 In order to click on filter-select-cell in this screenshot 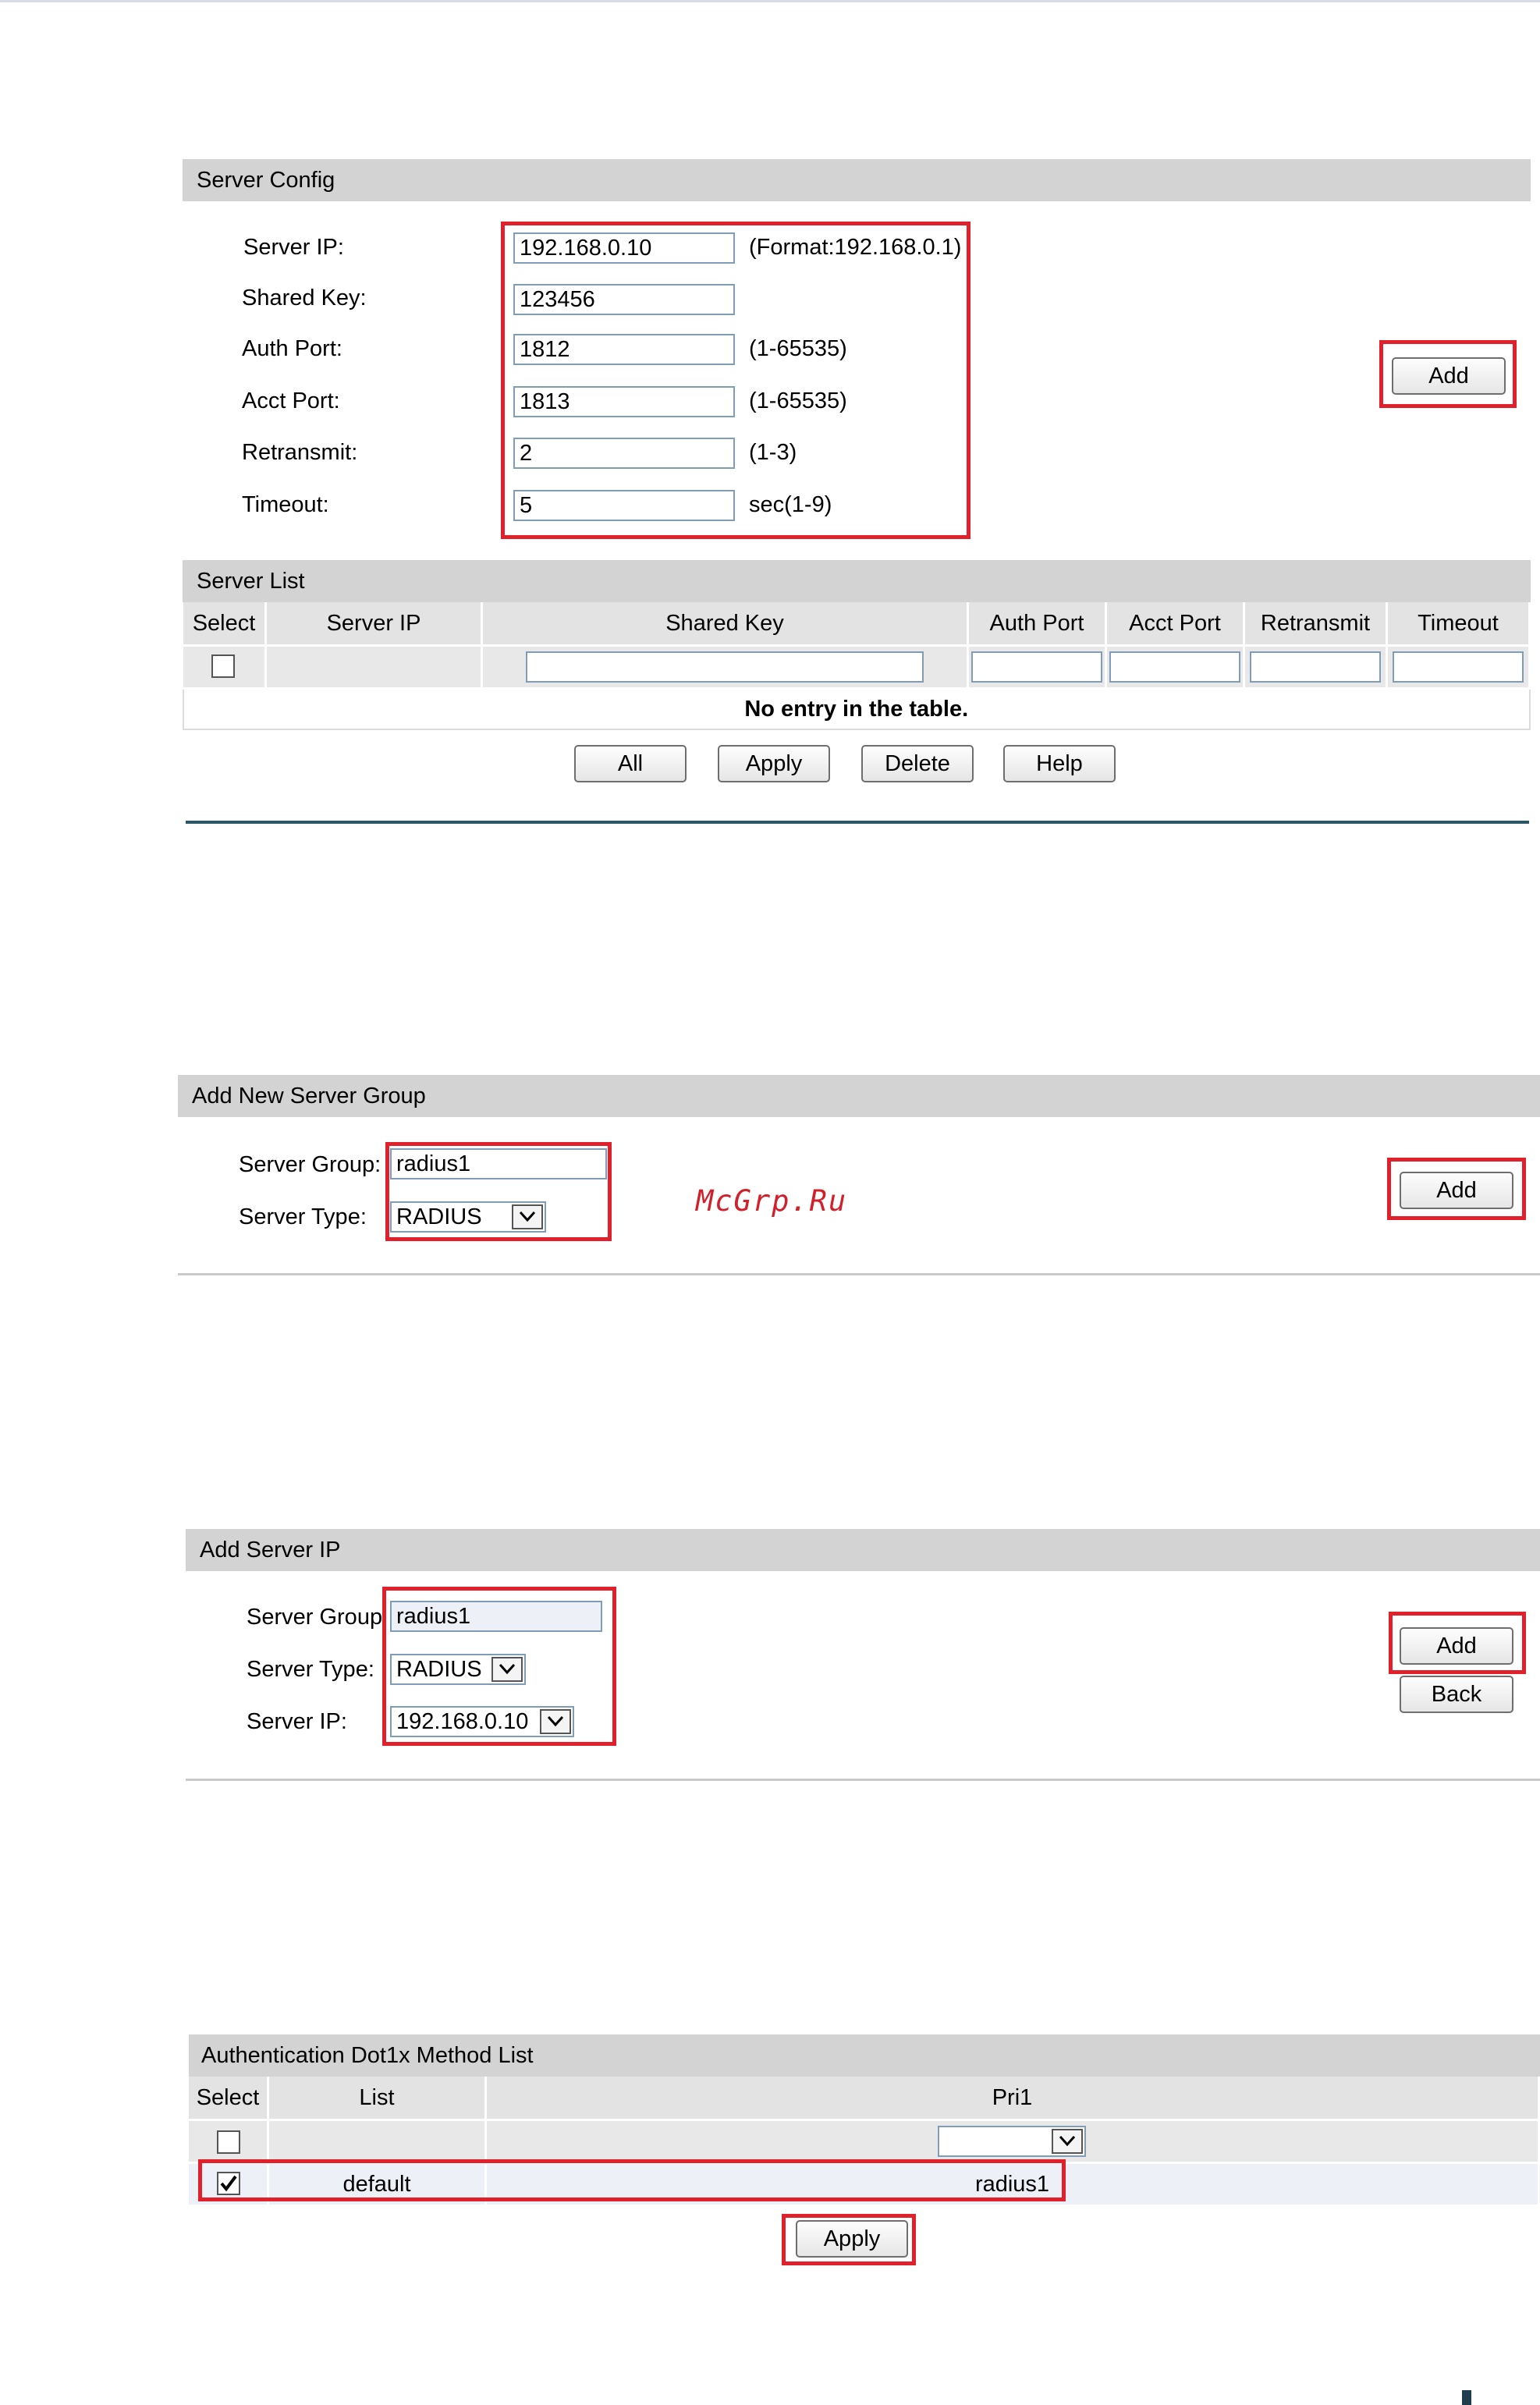, I will do `click(225, 667)`.